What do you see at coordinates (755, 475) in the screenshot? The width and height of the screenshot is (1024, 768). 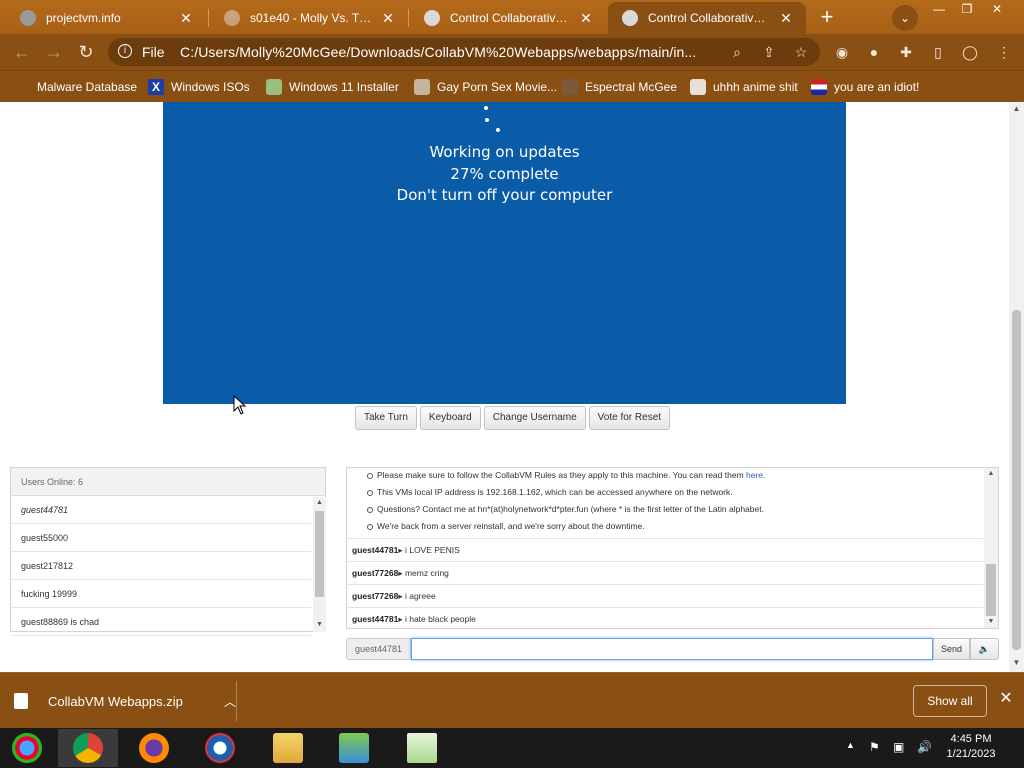 I see `rules-link: here.` at bounding box center [755, 475].